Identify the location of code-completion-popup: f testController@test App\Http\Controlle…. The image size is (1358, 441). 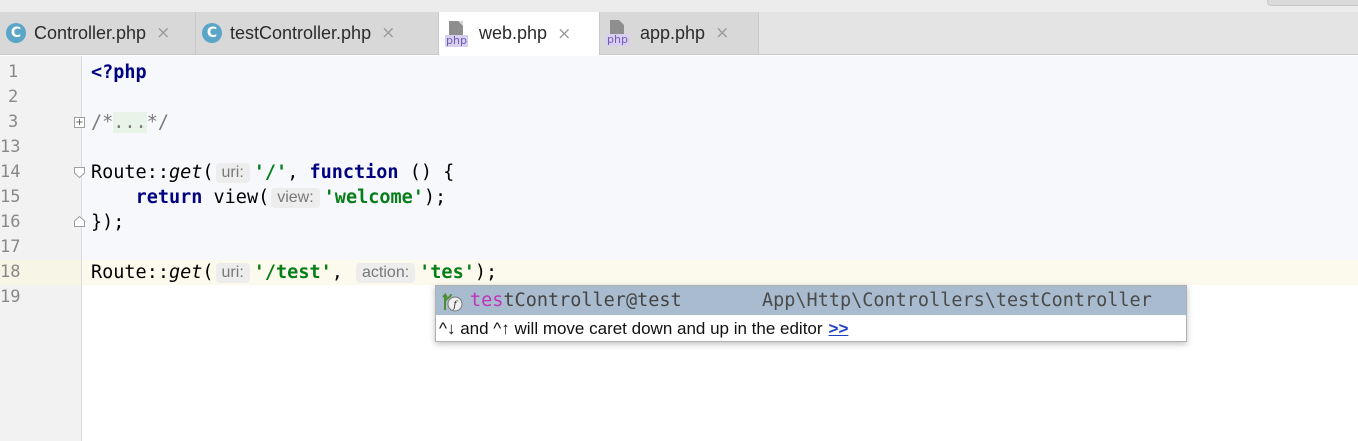
(811, 313).